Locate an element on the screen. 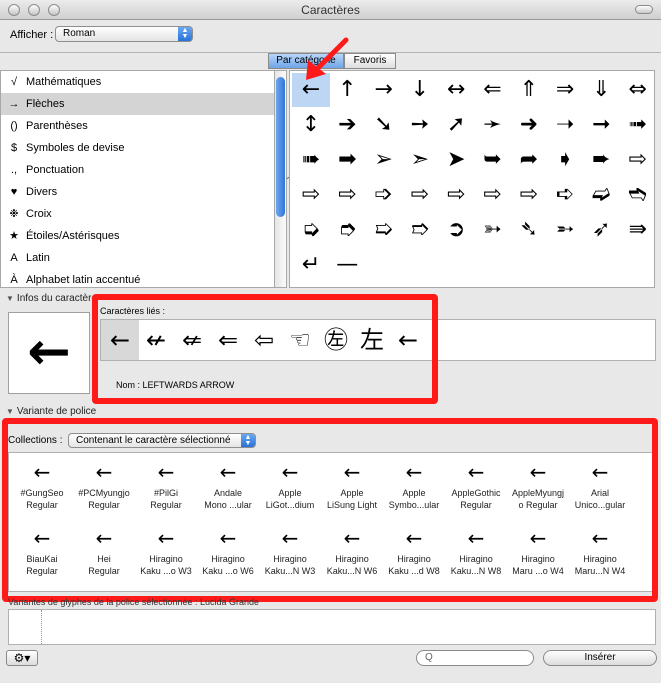  variants-separator is located at coordinates (41, 627).